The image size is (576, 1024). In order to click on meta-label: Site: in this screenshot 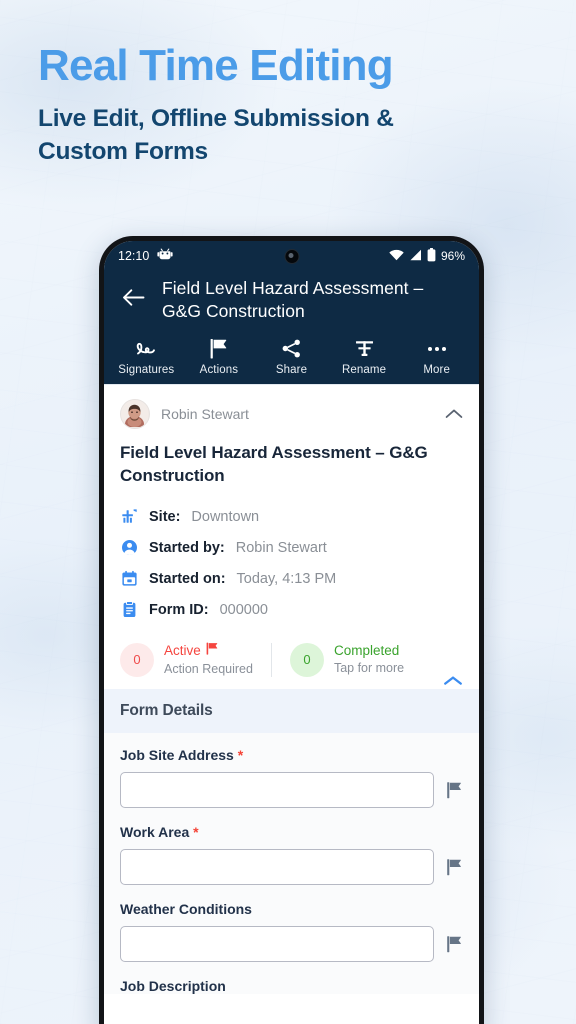, I will do `click(165, 516)`.